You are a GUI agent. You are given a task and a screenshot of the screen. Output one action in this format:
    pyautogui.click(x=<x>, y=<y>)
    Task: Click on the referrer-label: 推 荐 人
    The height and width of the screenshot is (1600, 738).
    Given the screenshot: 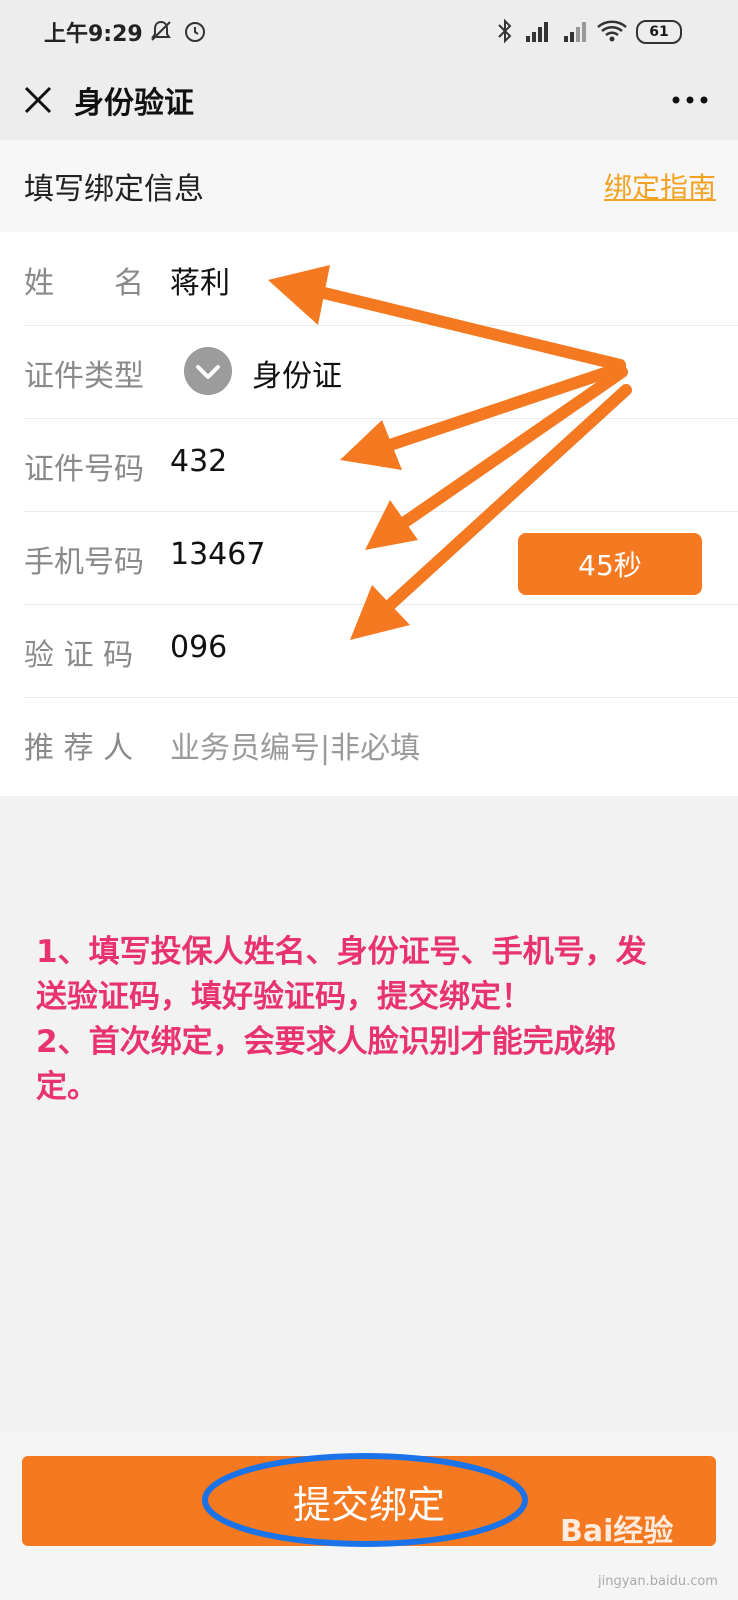 What is the action you would take?
    pyautogui.click(x=79, y=748)
    